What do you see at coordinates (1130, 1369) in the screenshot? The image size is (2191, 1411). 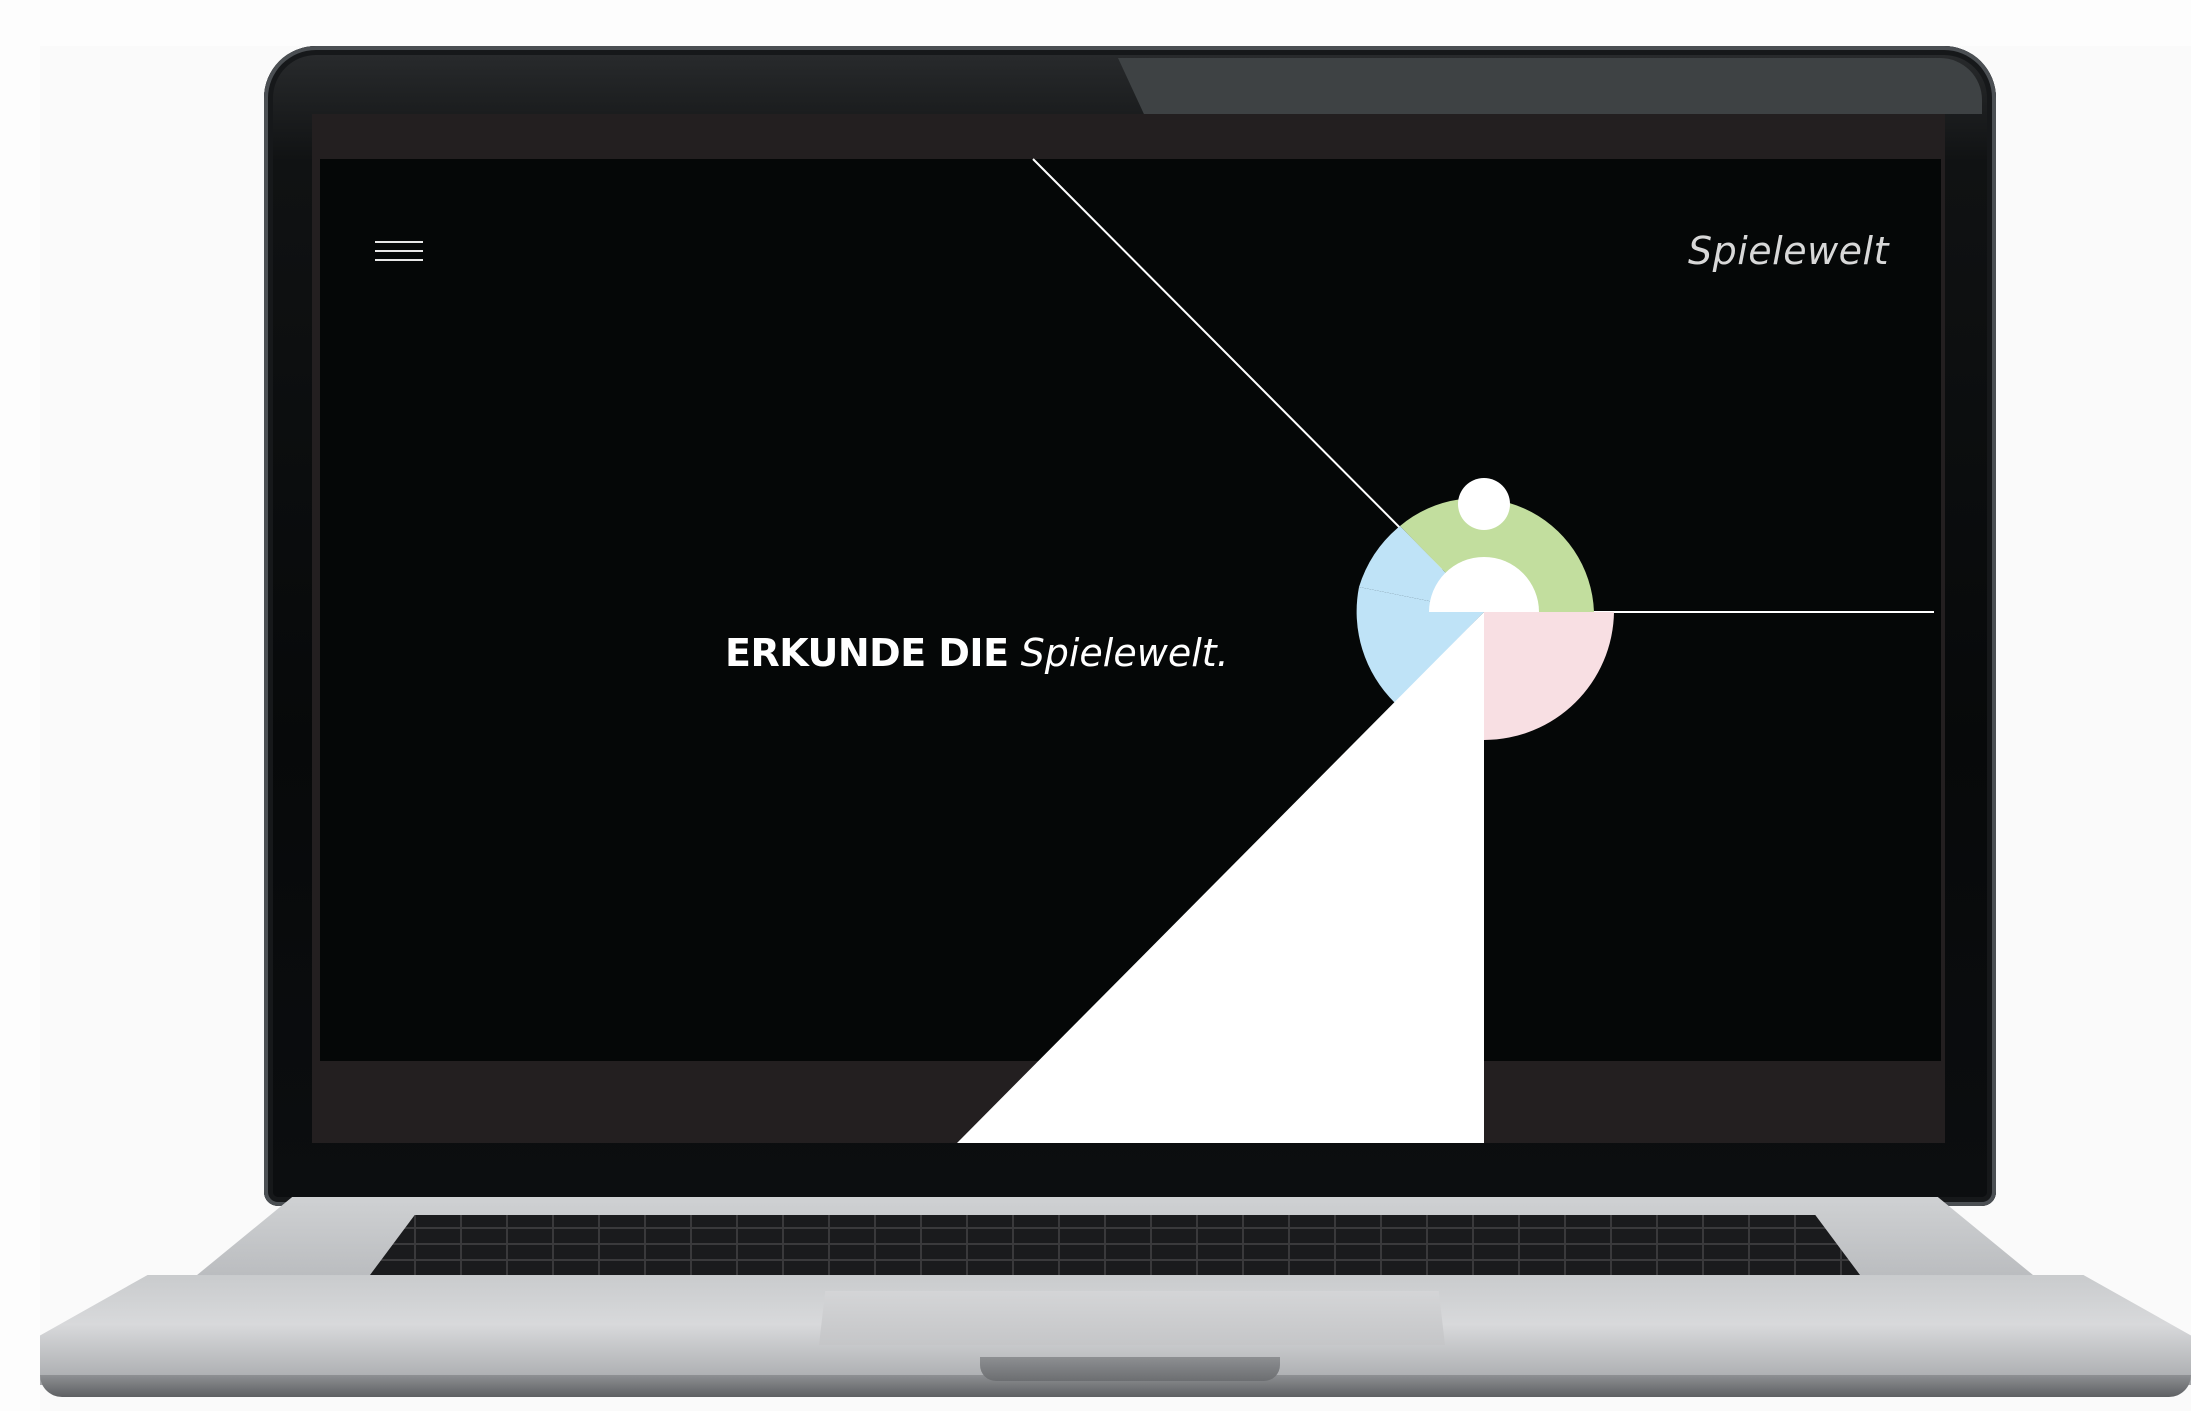 I see `lid-opening-notch` at bounding box center [1130, 1369].